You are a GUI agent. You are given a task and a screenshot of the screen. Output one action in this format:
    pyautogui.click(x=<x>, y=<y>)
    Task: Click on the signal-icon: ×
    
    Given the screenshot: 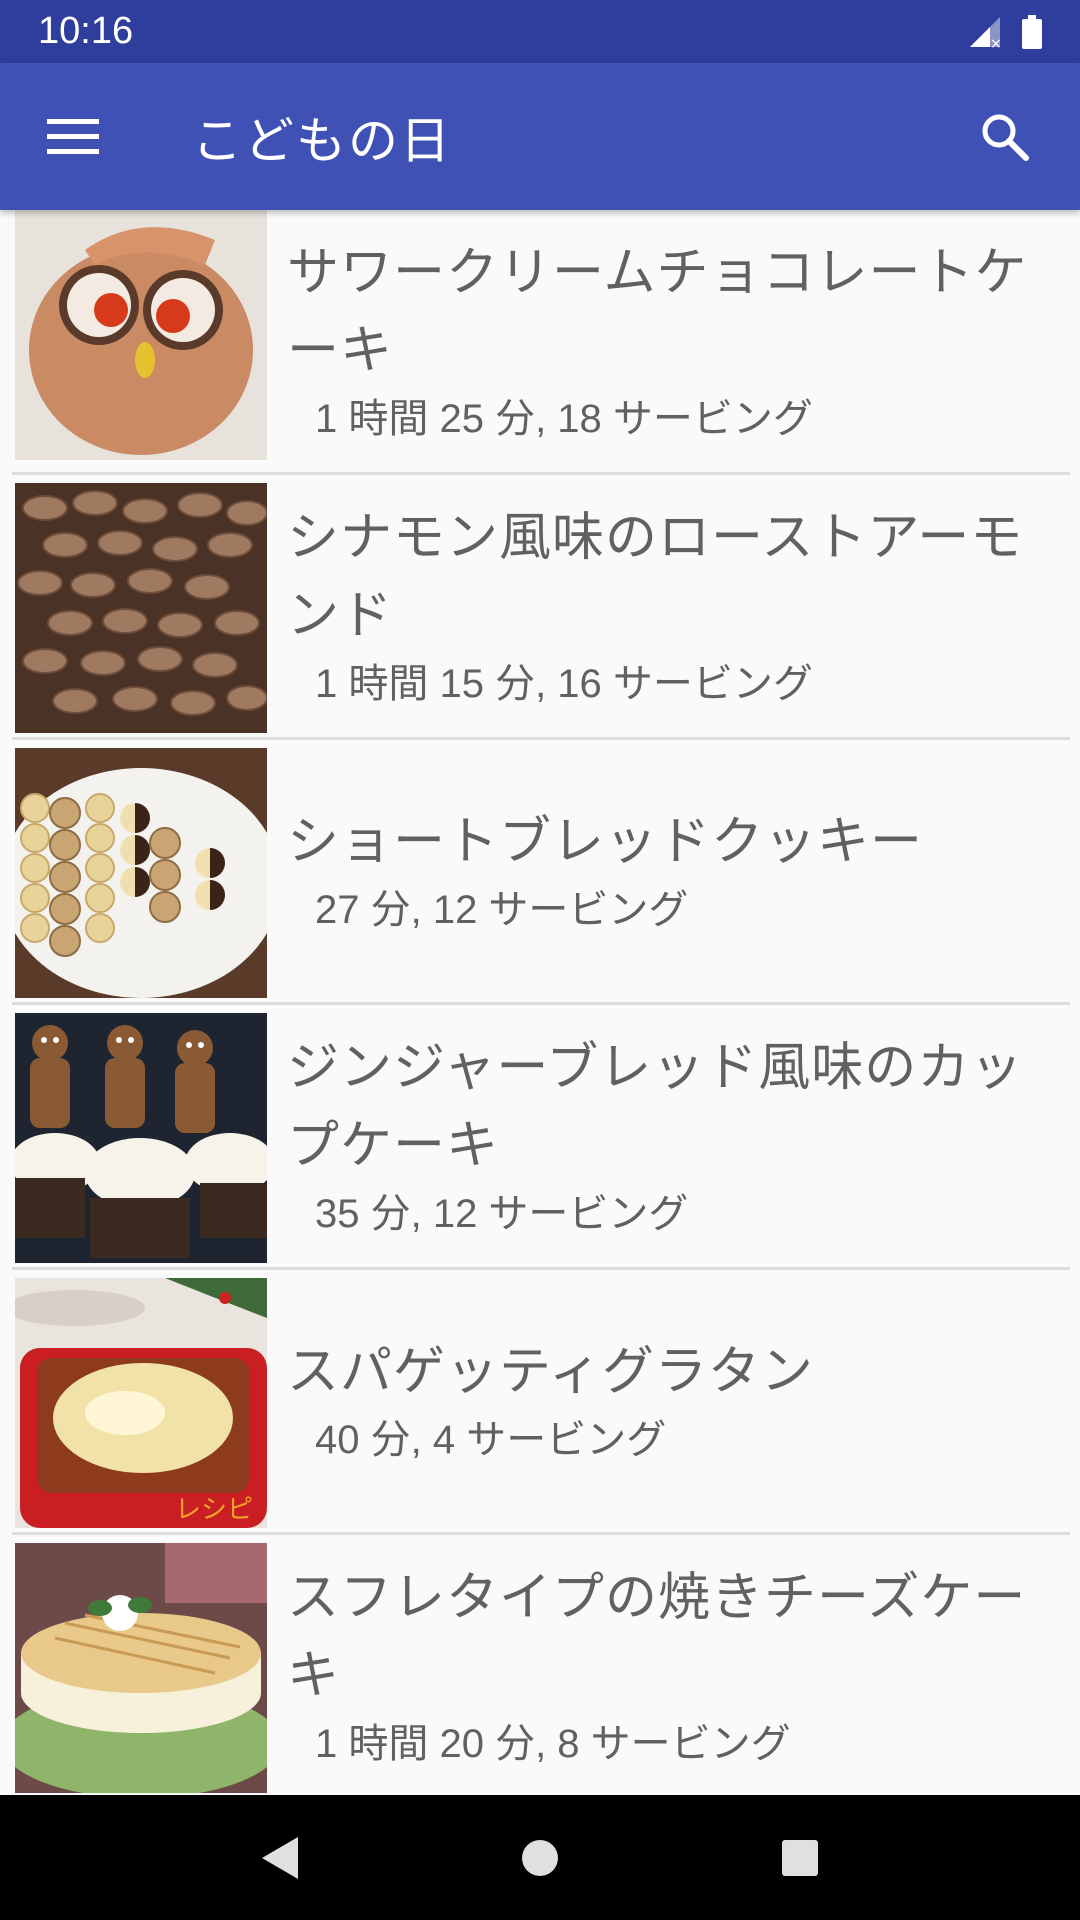 What is the action you would take?
    pyautogui.click(x=986, y=32)
    